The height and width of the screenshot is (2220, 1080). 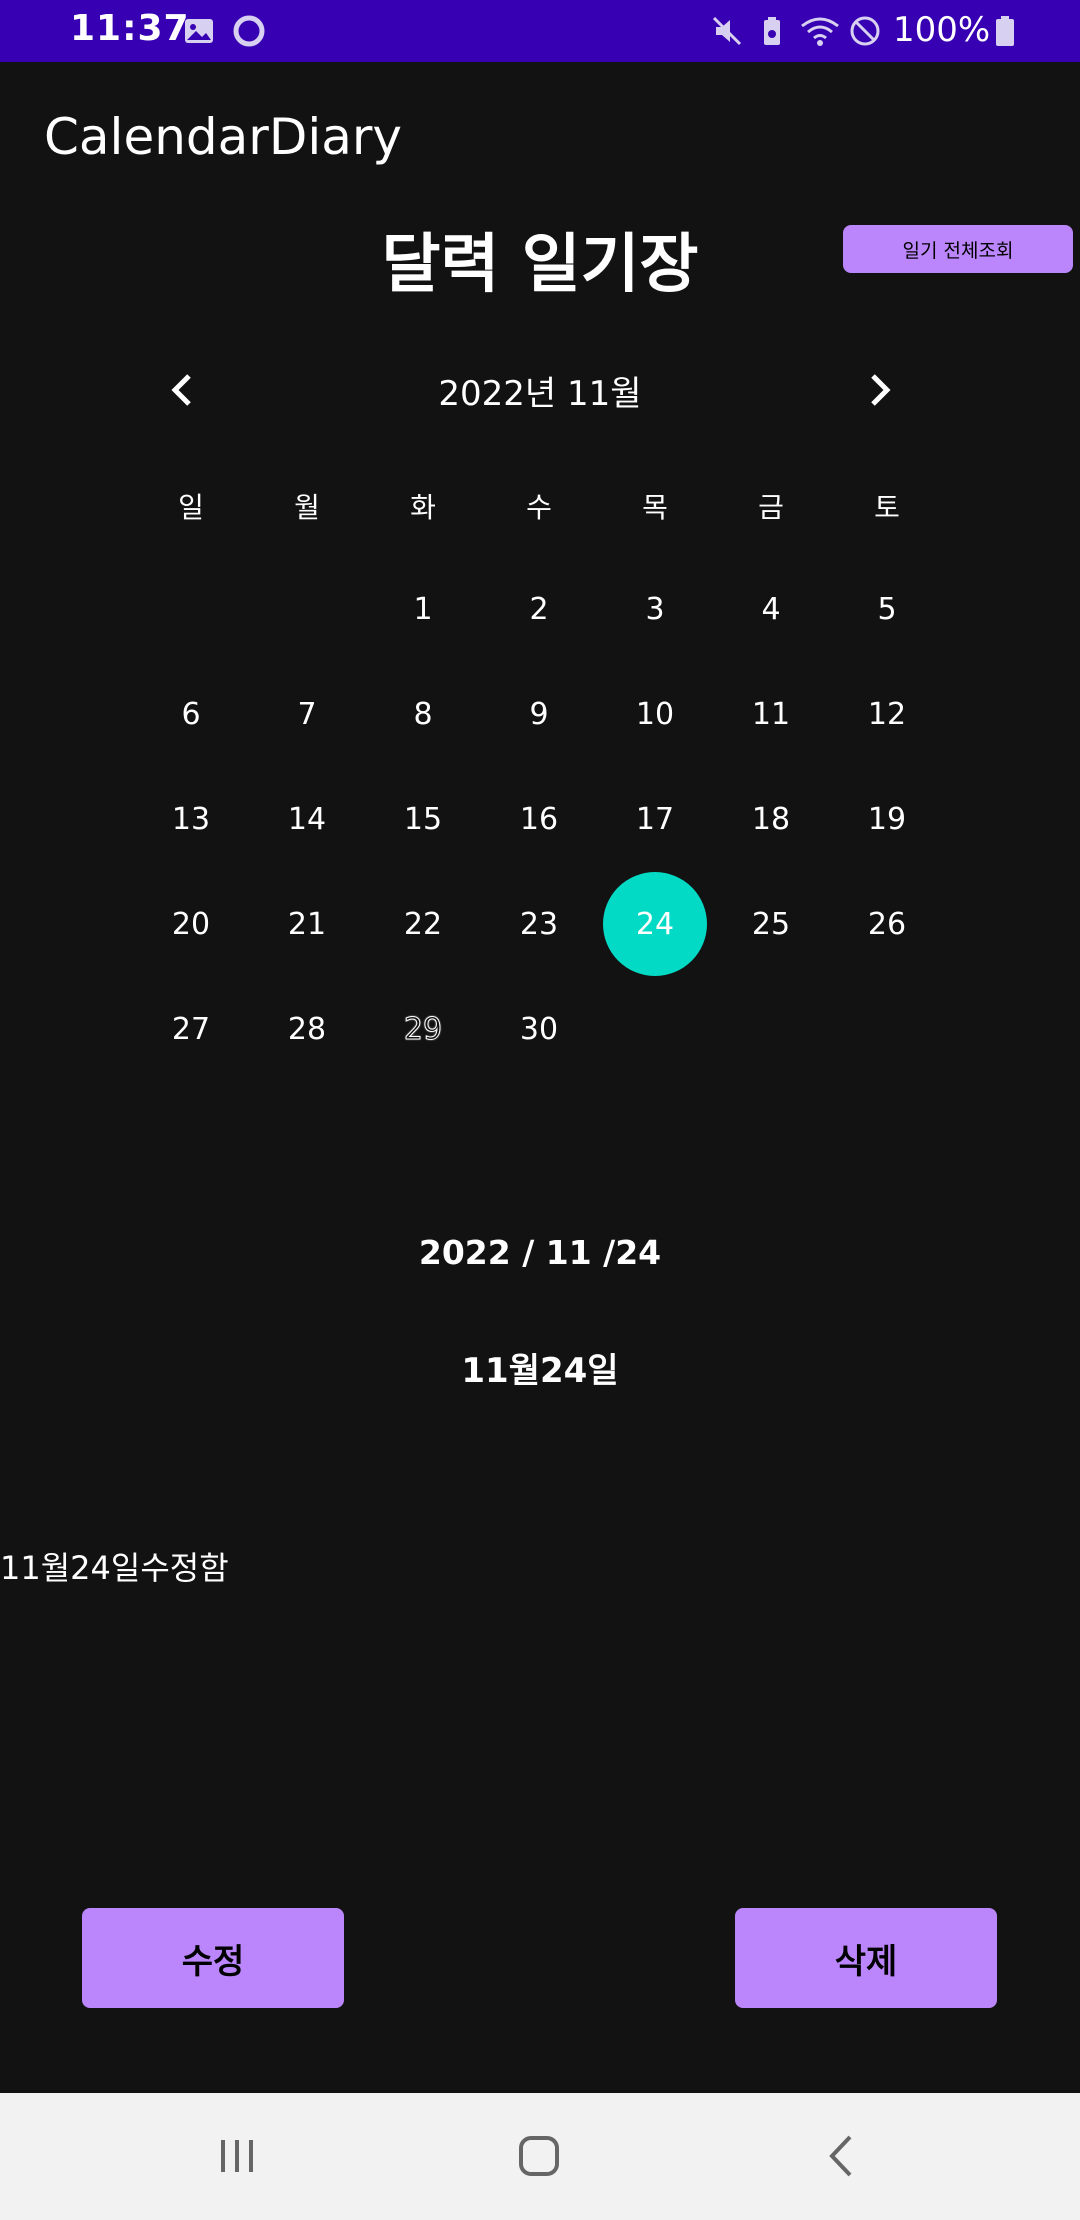 What do you see at coordinates (540, 1252) in the screenshot?
I see `selected-date: 2022 / 11 /24` at bounding box center [540, 1252].